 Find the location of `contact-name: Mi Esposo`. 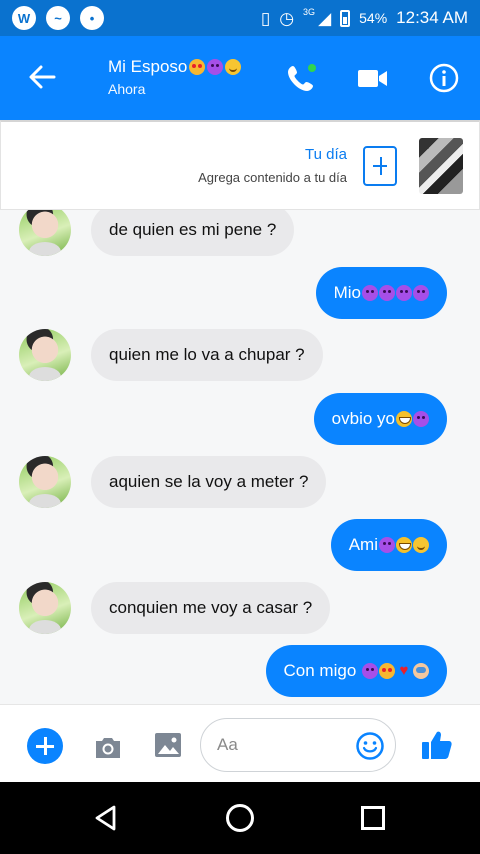

contact-name: Mi Esposo is located at coordinates (148, 66).